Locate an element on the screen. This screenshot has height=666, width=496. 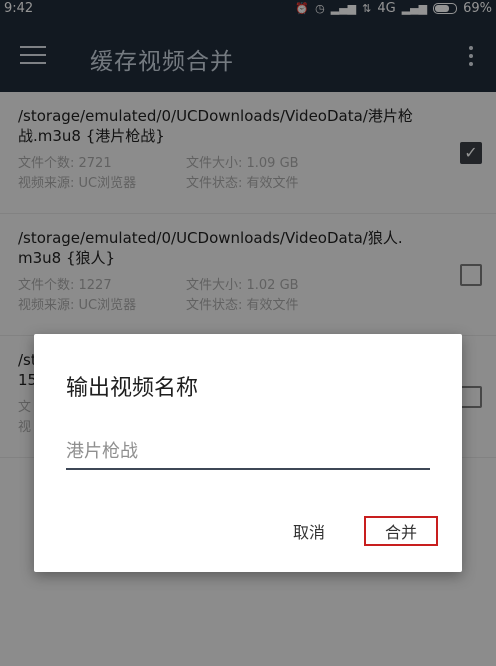
output-name-input is located at coordinates (248, 452).